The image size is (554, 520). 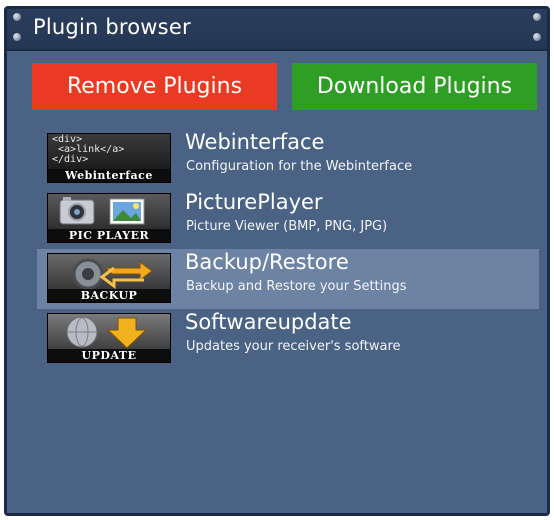 I want to click on picture-player-icon: PIC PLAYER, so click(x=109, y=218).